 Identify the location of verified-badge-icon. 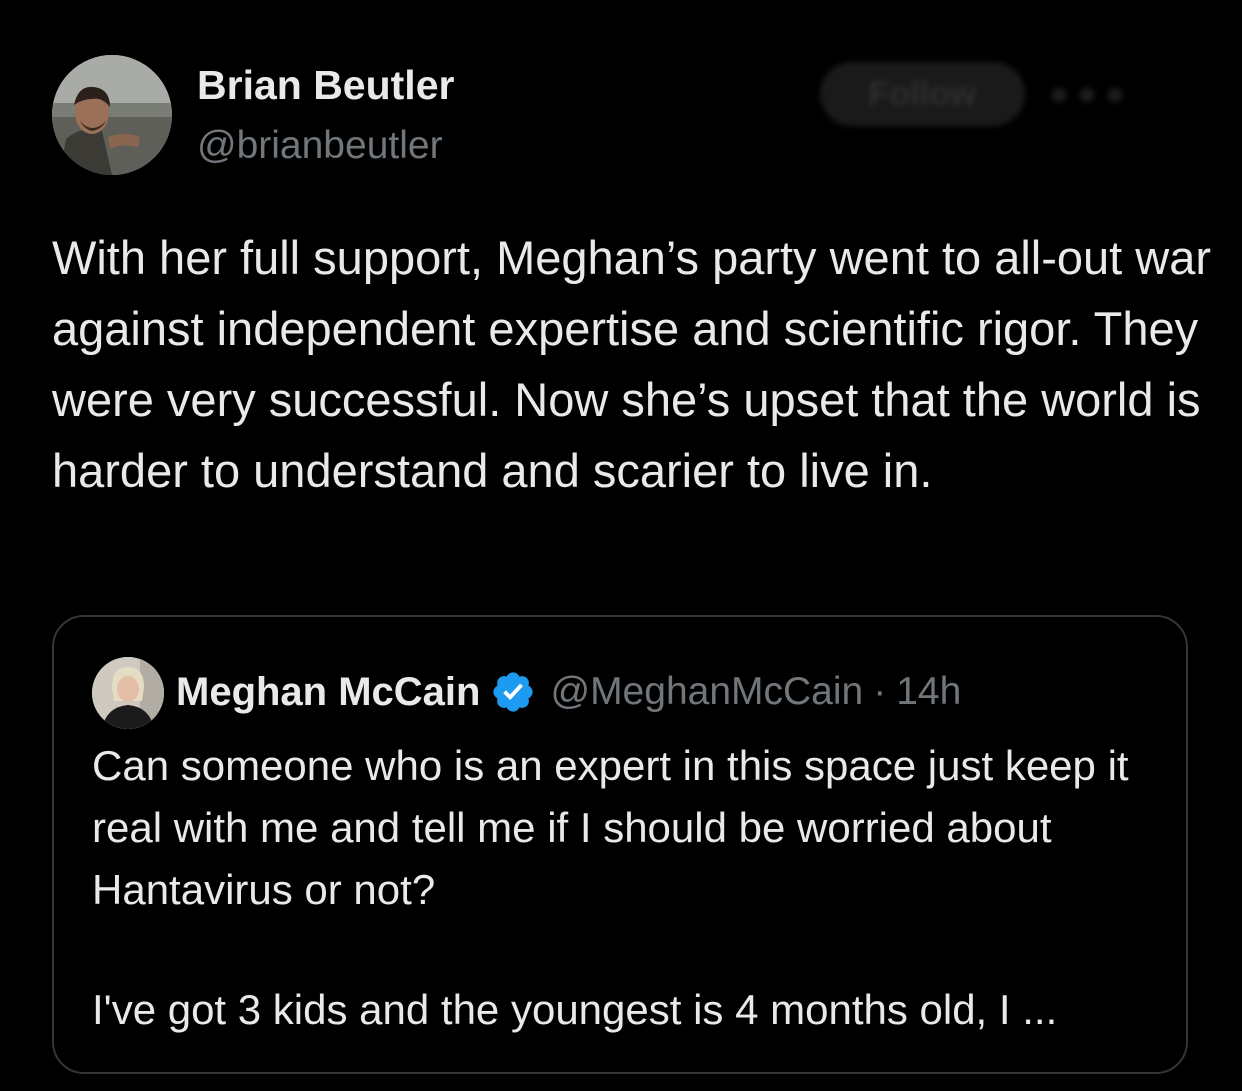
(513, 692).